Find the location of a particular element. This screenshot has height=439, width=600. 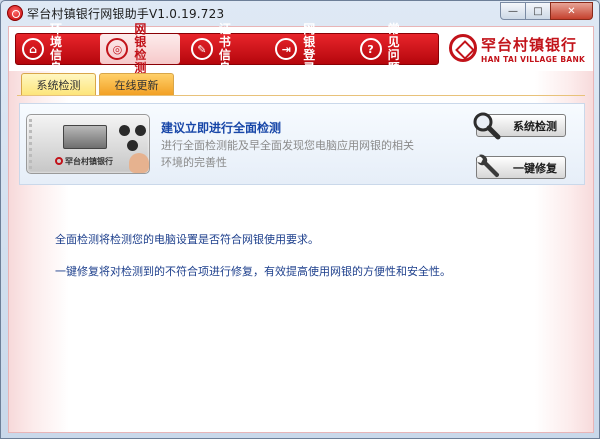

bank-english-name: HAN TAI VILLAGE BANK is located at coordinates (533, 59).